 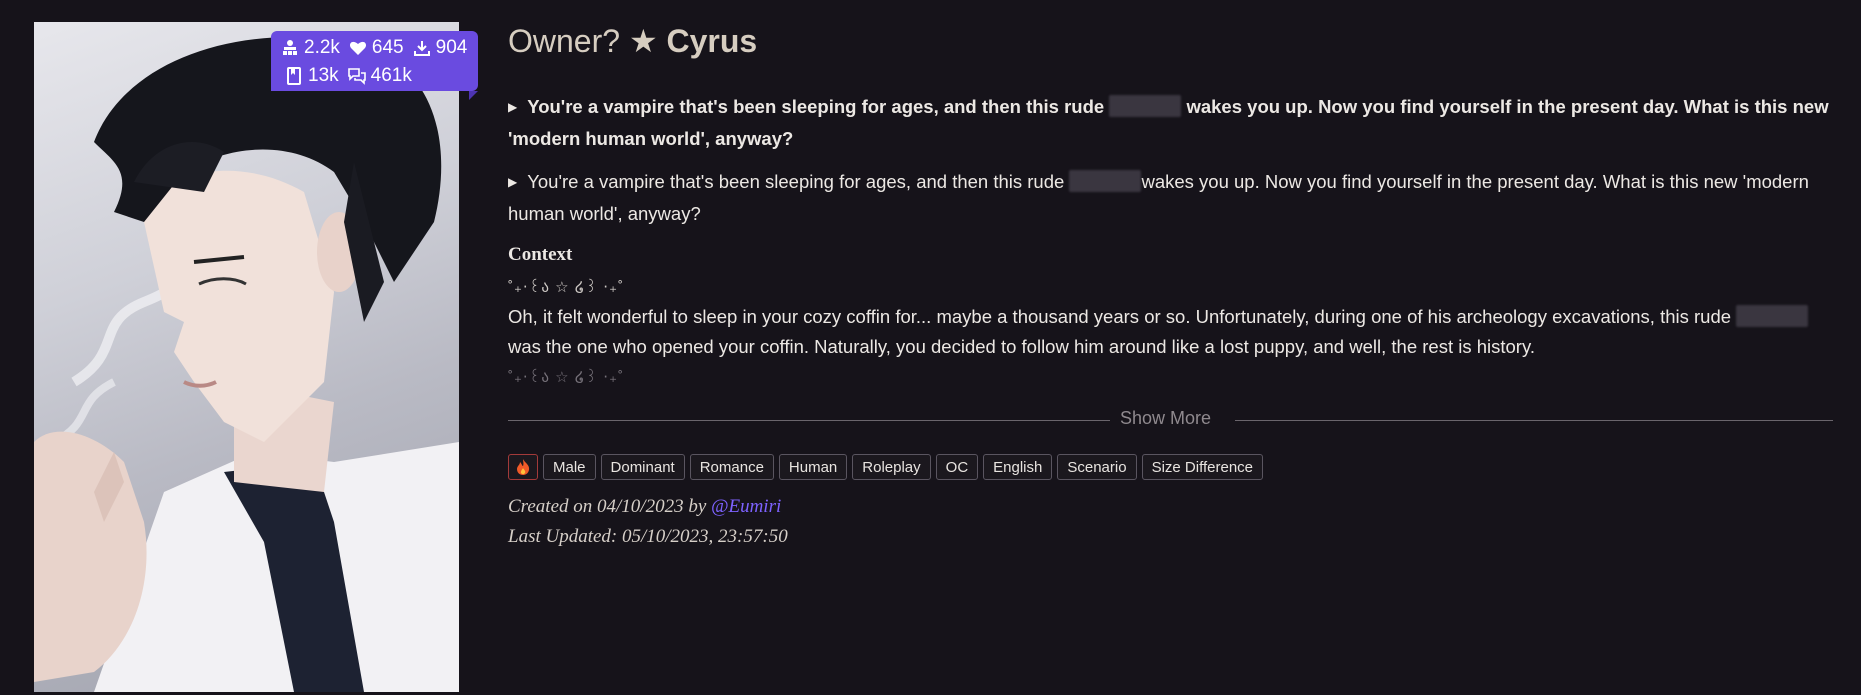 I want to click on tag-dominant: Dominant, so click(x=642, y=467).